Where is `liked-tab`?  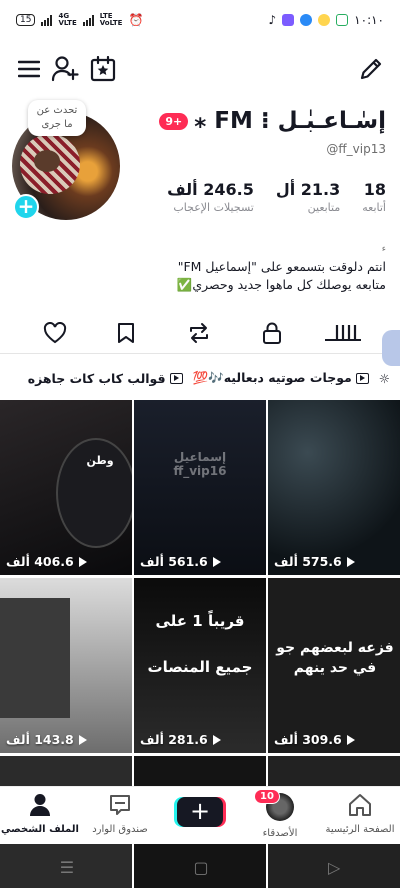
liked-tab is located at coordinates (55, 333).